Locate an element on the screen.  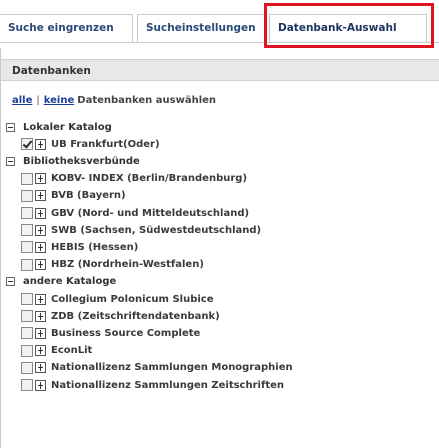
database-item: HEBIS (Hessen) is located at coordinates (79, 247).